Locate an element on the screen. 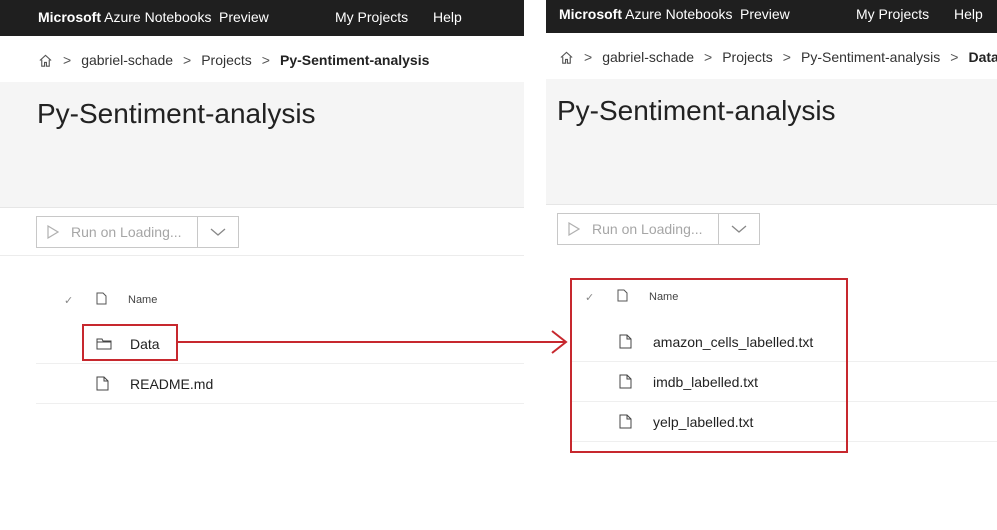  list-item: README.md is located at coordinates (280, 384).